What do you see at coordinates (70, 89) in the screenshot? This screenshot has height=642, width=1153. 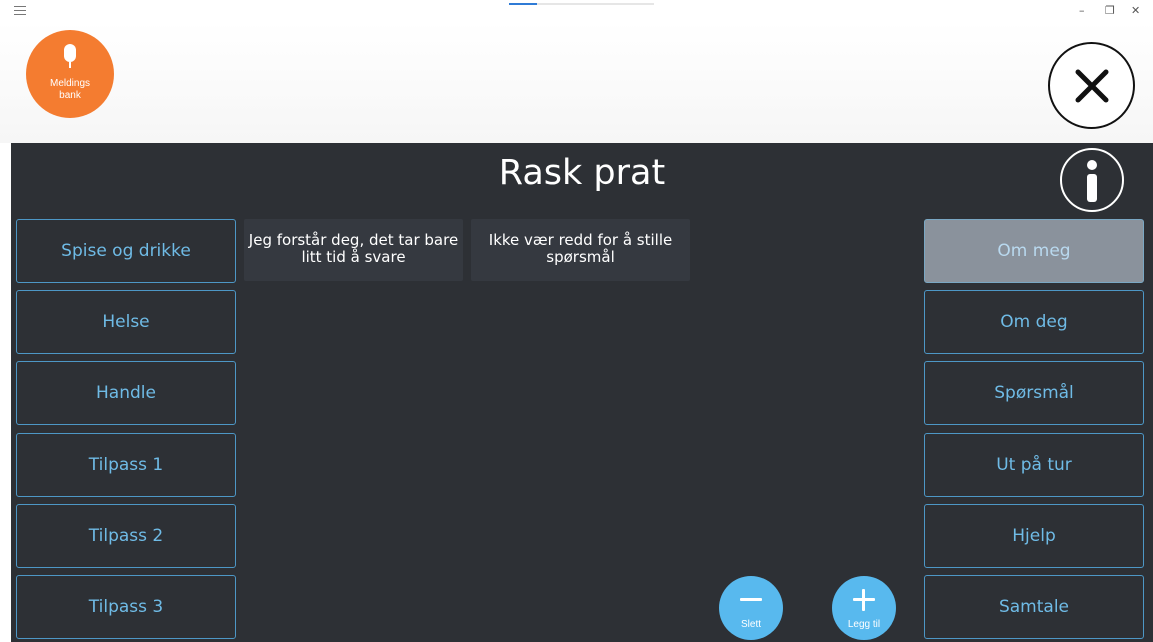 I see `message-bank-label: Meldings bank` at bounding box center [70, 89].